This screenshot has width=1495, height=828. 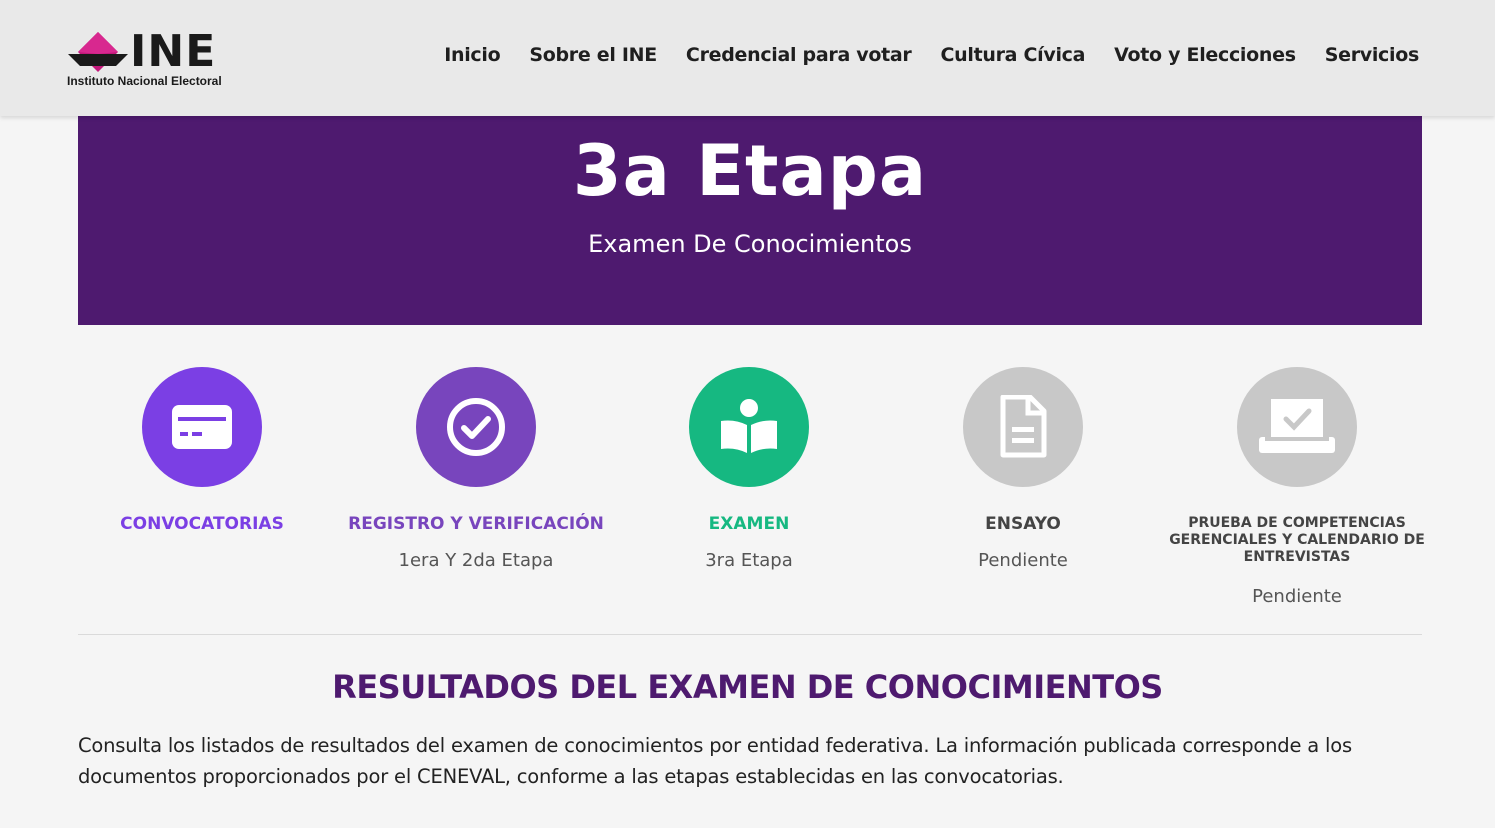 I want to click on logo-subtitle: Instituto Nacional Electoral, so click(x=144, y=81).